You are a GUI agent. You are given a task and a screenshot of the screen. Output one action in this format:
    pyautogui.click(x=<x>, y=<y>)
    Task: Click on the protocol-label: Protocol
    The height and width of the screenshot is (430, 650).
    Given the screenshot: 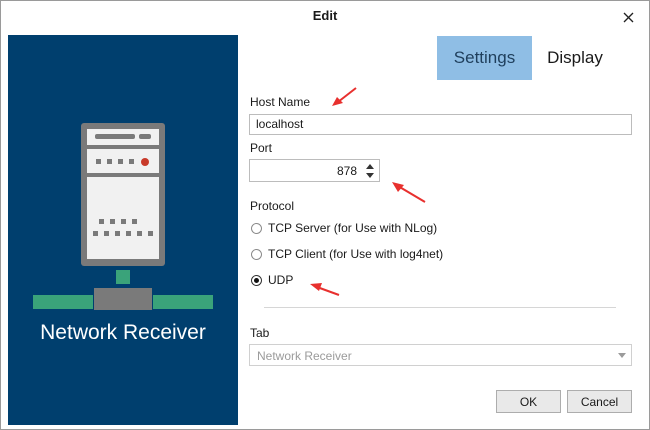 What is the action you would take?
    pyautogui.click(x=272, y=206)
    